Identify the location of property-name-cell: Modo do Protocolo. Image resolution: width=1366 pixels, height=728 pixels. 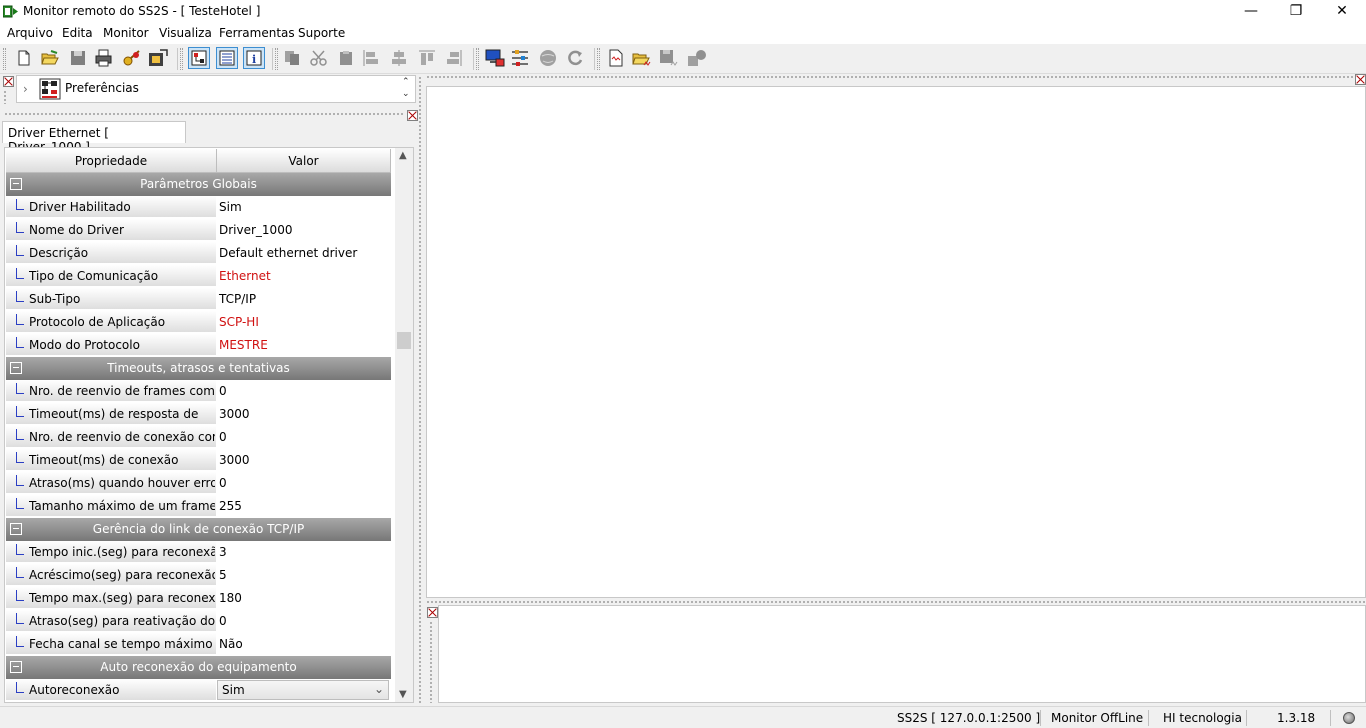
(111, 345).